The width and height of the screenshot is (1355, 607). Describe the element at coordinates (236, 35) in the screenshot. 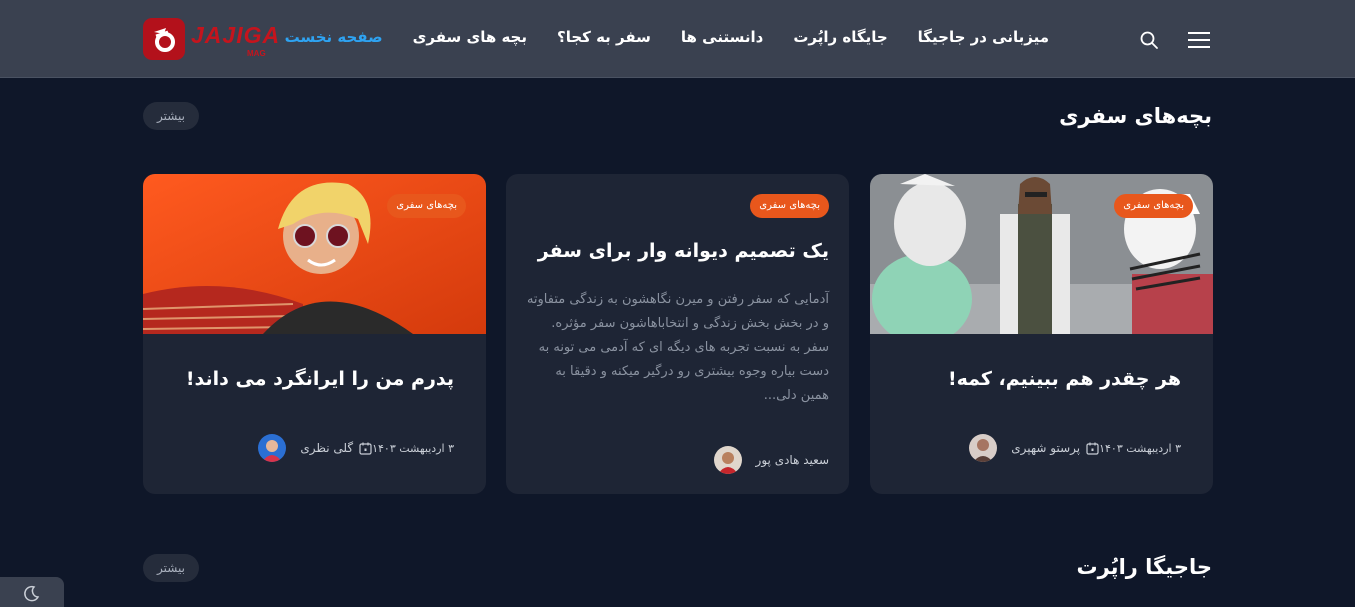

I see `logo-text: JAJIGA` at that location.